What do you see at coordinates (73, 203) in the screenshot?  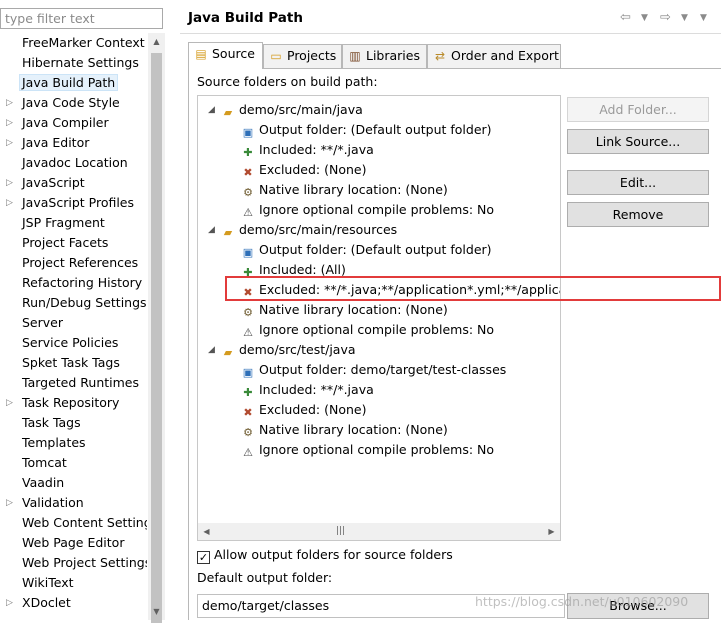 I see `nav-item: ▷ JavaScript Profiles` at bounding box center [73, 203].